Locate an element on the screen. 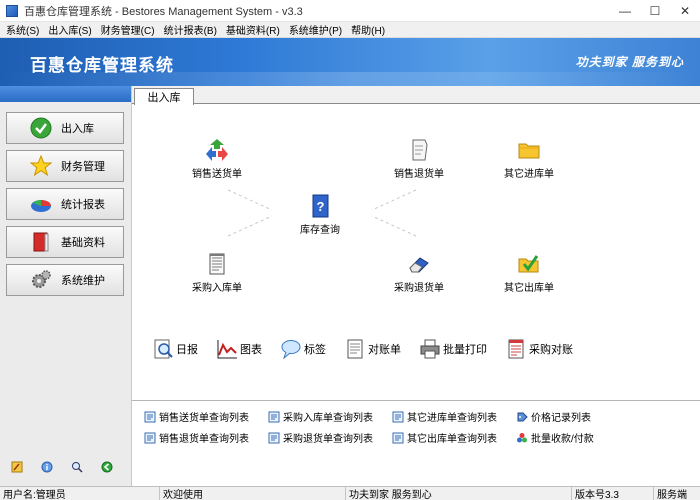  other-out-button: 其它出库单 is located at coordinates (529, 272).